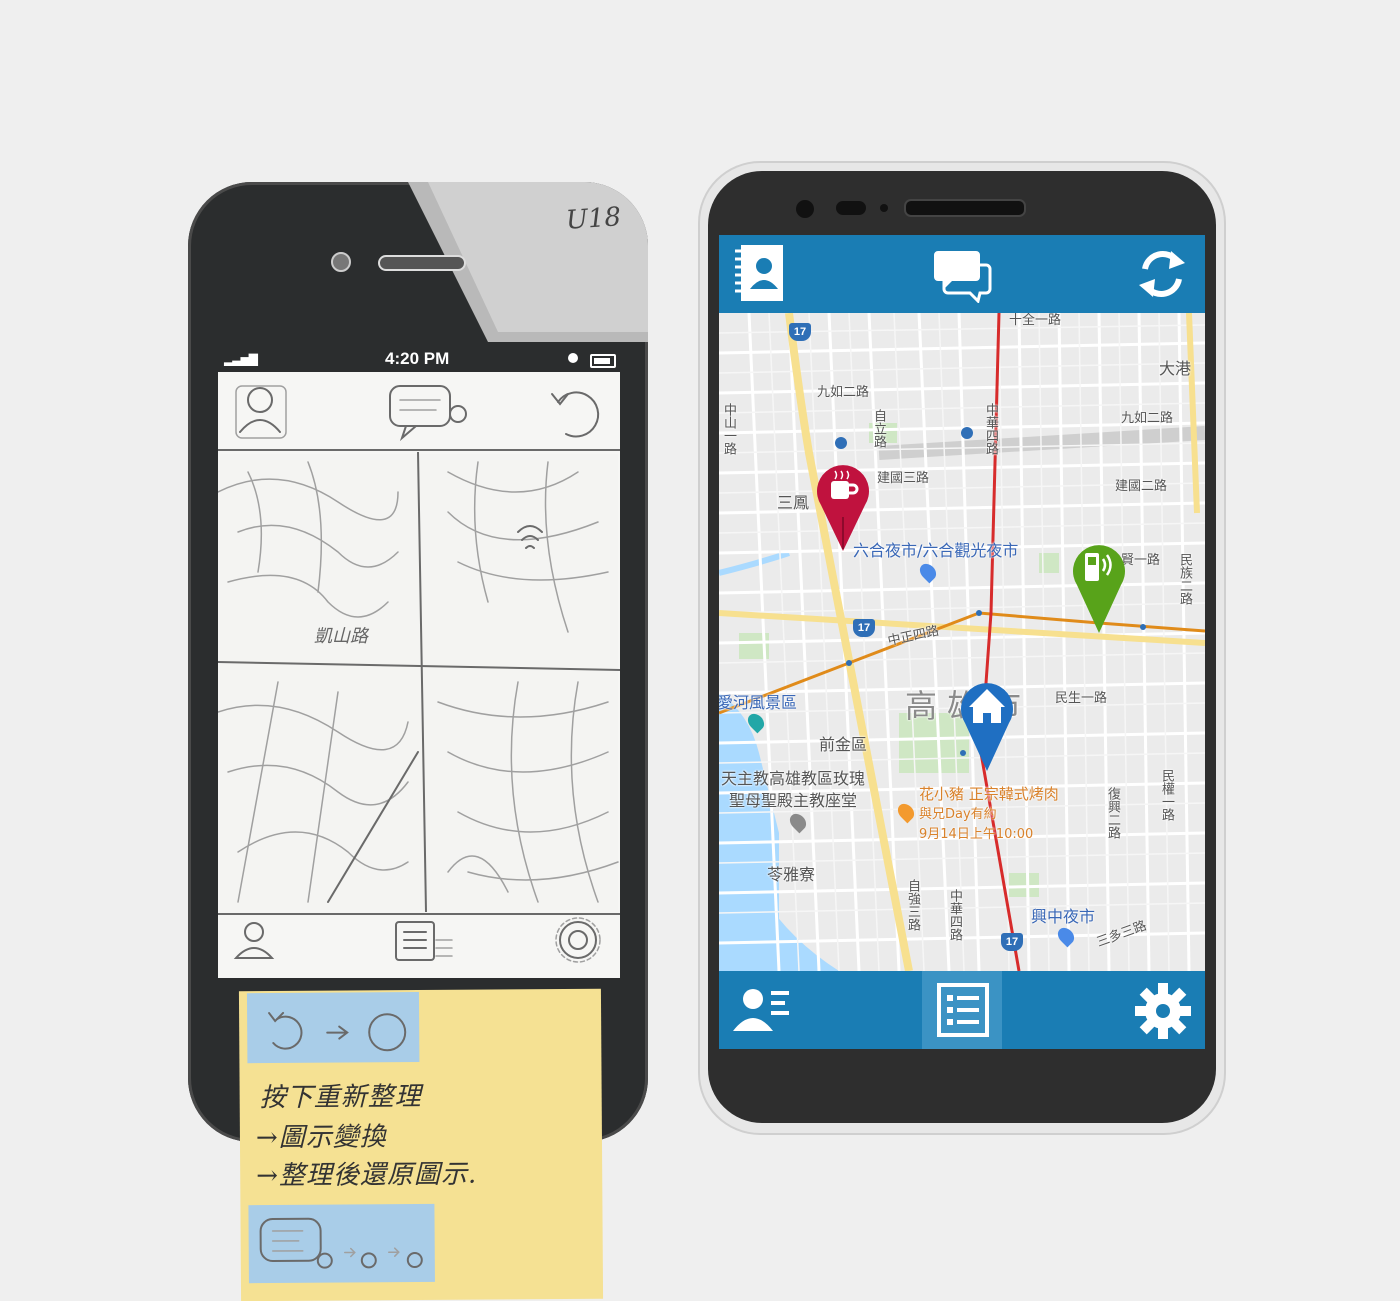 The width and height of the screenshot is (1400, 1301). I want to click on profile-tab, so click(764, 1011).